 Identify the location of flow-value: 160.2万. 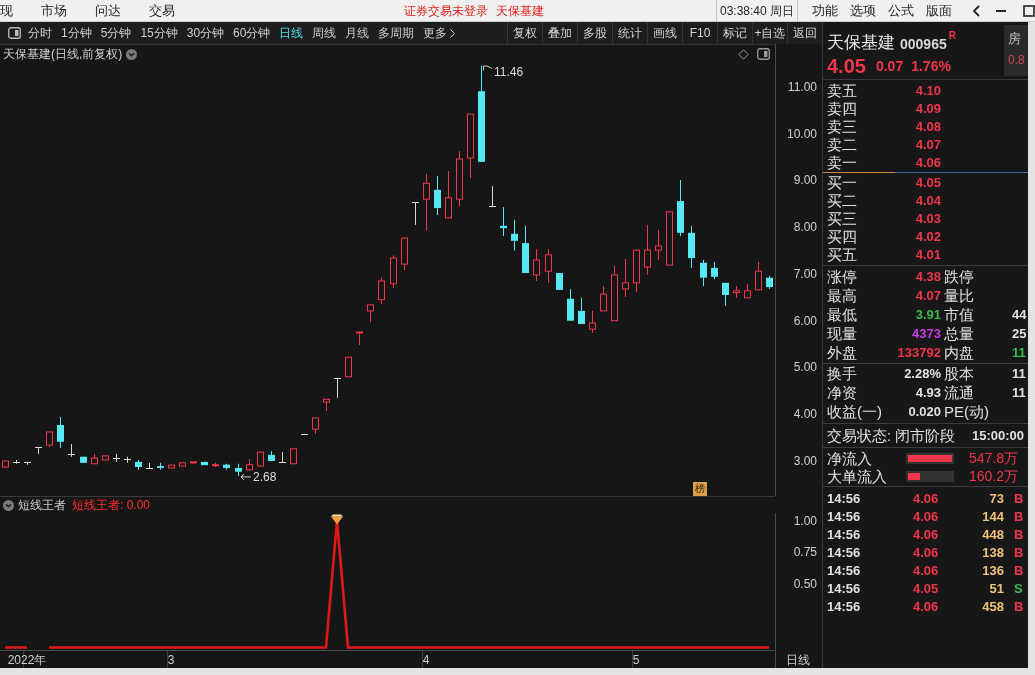
(992, 476).